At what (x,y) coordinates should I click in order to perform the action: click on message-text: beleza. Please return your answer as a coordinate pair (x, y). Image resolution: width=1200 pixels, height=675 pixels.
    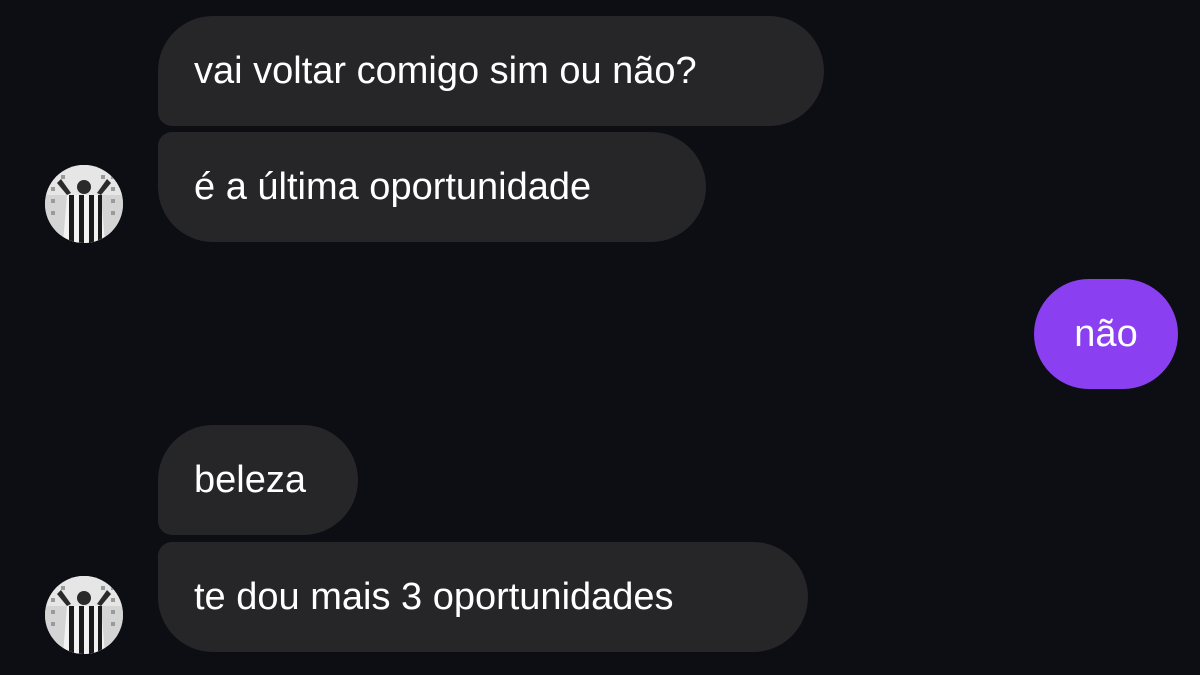
    Looking at the image, I should click on (250, 480).